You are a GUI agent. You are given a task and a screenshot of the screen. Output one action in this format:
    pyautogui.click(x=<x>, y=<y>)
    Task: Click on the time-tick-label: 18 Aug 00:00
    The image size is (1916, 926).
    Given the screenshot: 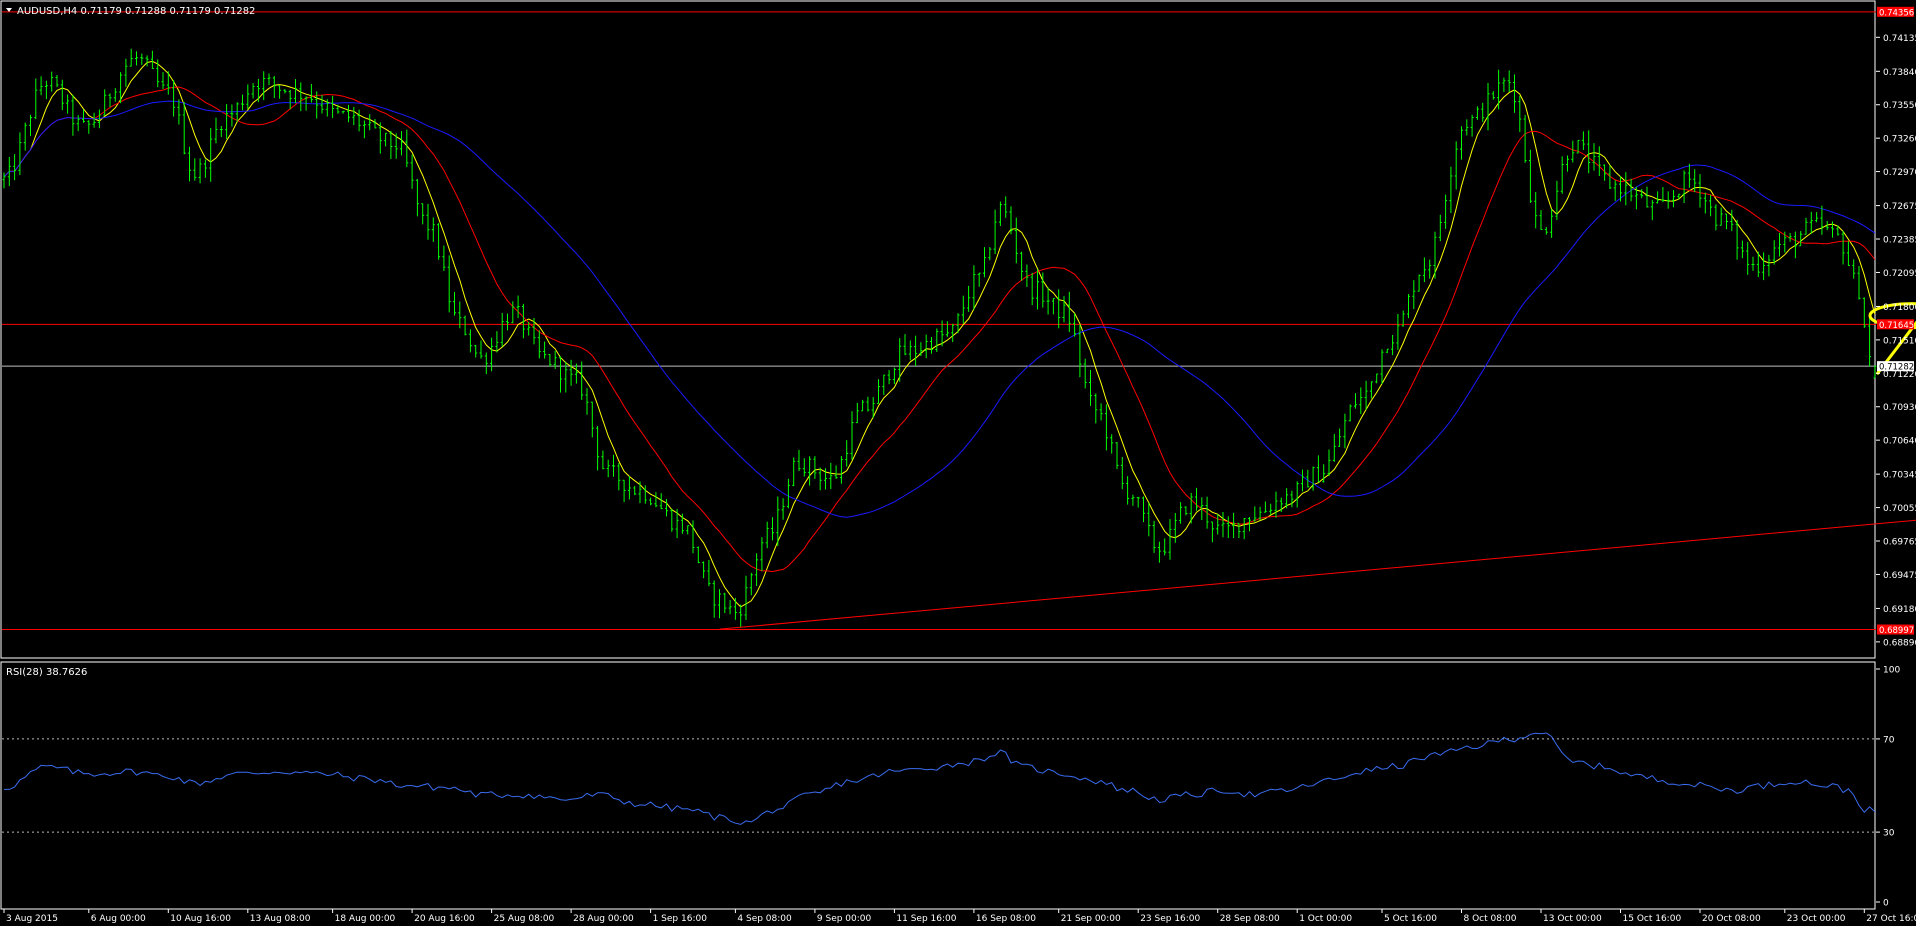 What is the action you would take?
    pyautogui.click(x=365, y=919)
    